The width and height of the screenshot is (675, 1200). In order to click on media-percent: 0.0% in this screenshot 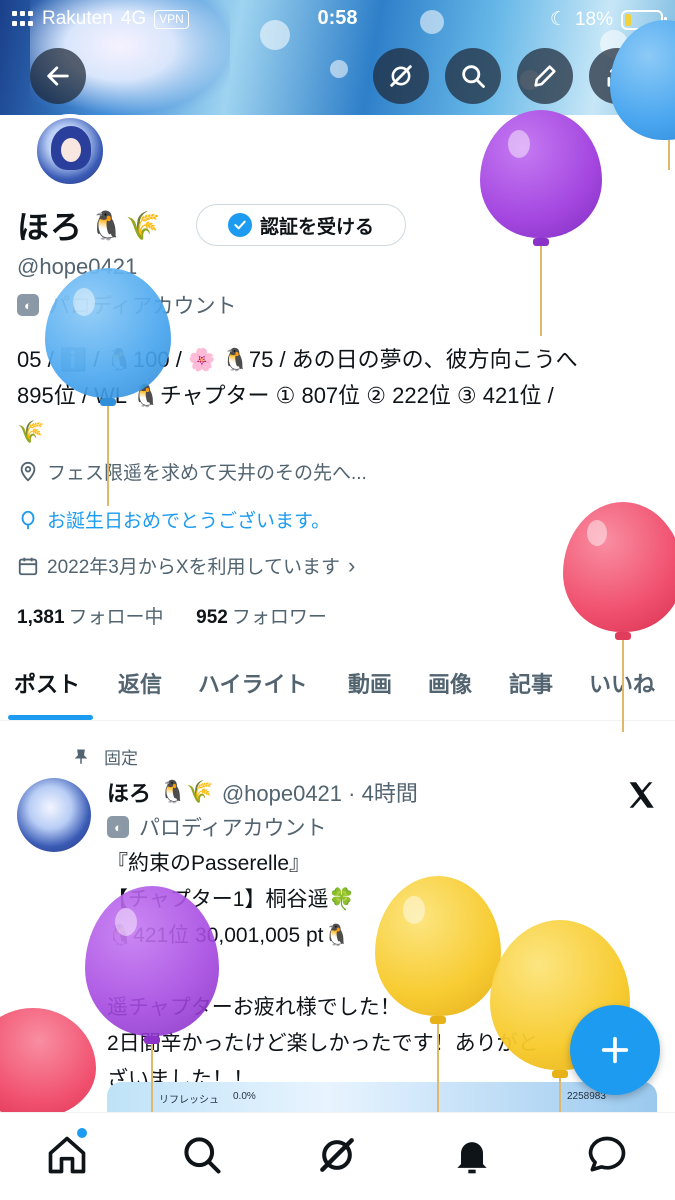, I will do `click(244, 1096)`.